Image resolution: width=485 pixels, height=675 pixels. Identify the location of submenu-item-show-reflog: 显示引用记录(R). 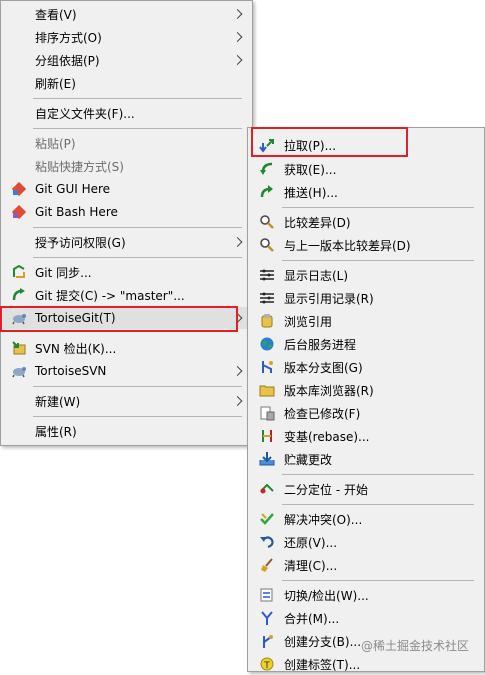
(366, 298).